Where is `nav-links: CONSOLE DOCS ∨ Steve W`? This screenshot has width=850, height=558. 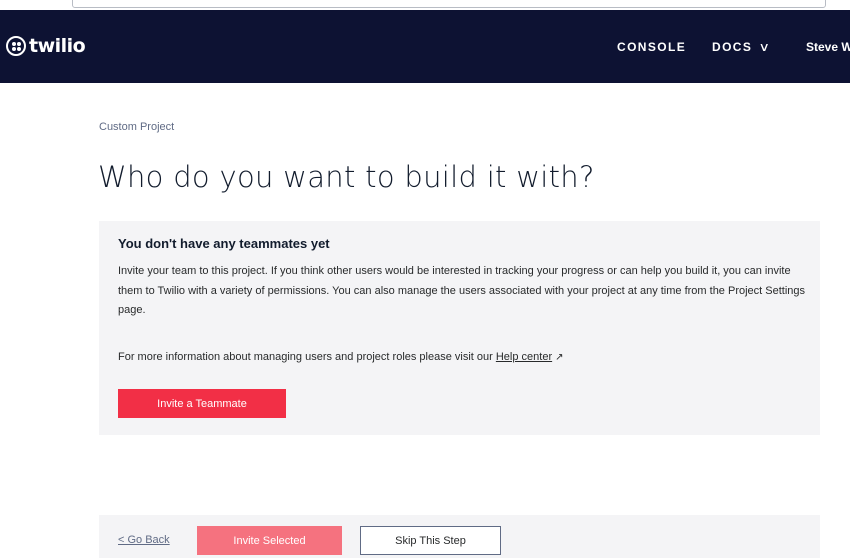
nav-links: CONSOLE DOCS ∨ Steve W is located at coordinates (425, 46).